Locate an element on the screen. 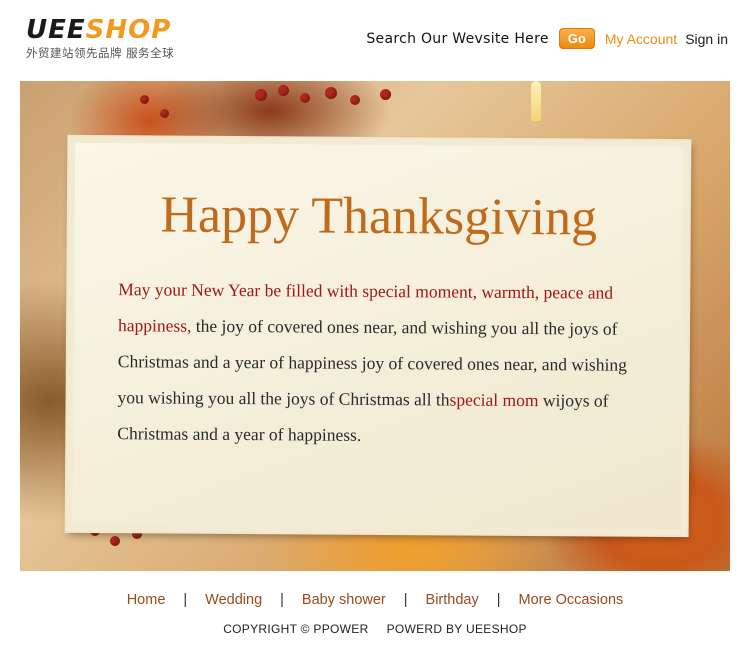 The height and width of the screenshot is (650, 750). footer-link-home: Home is located at coordinates (146, 600).